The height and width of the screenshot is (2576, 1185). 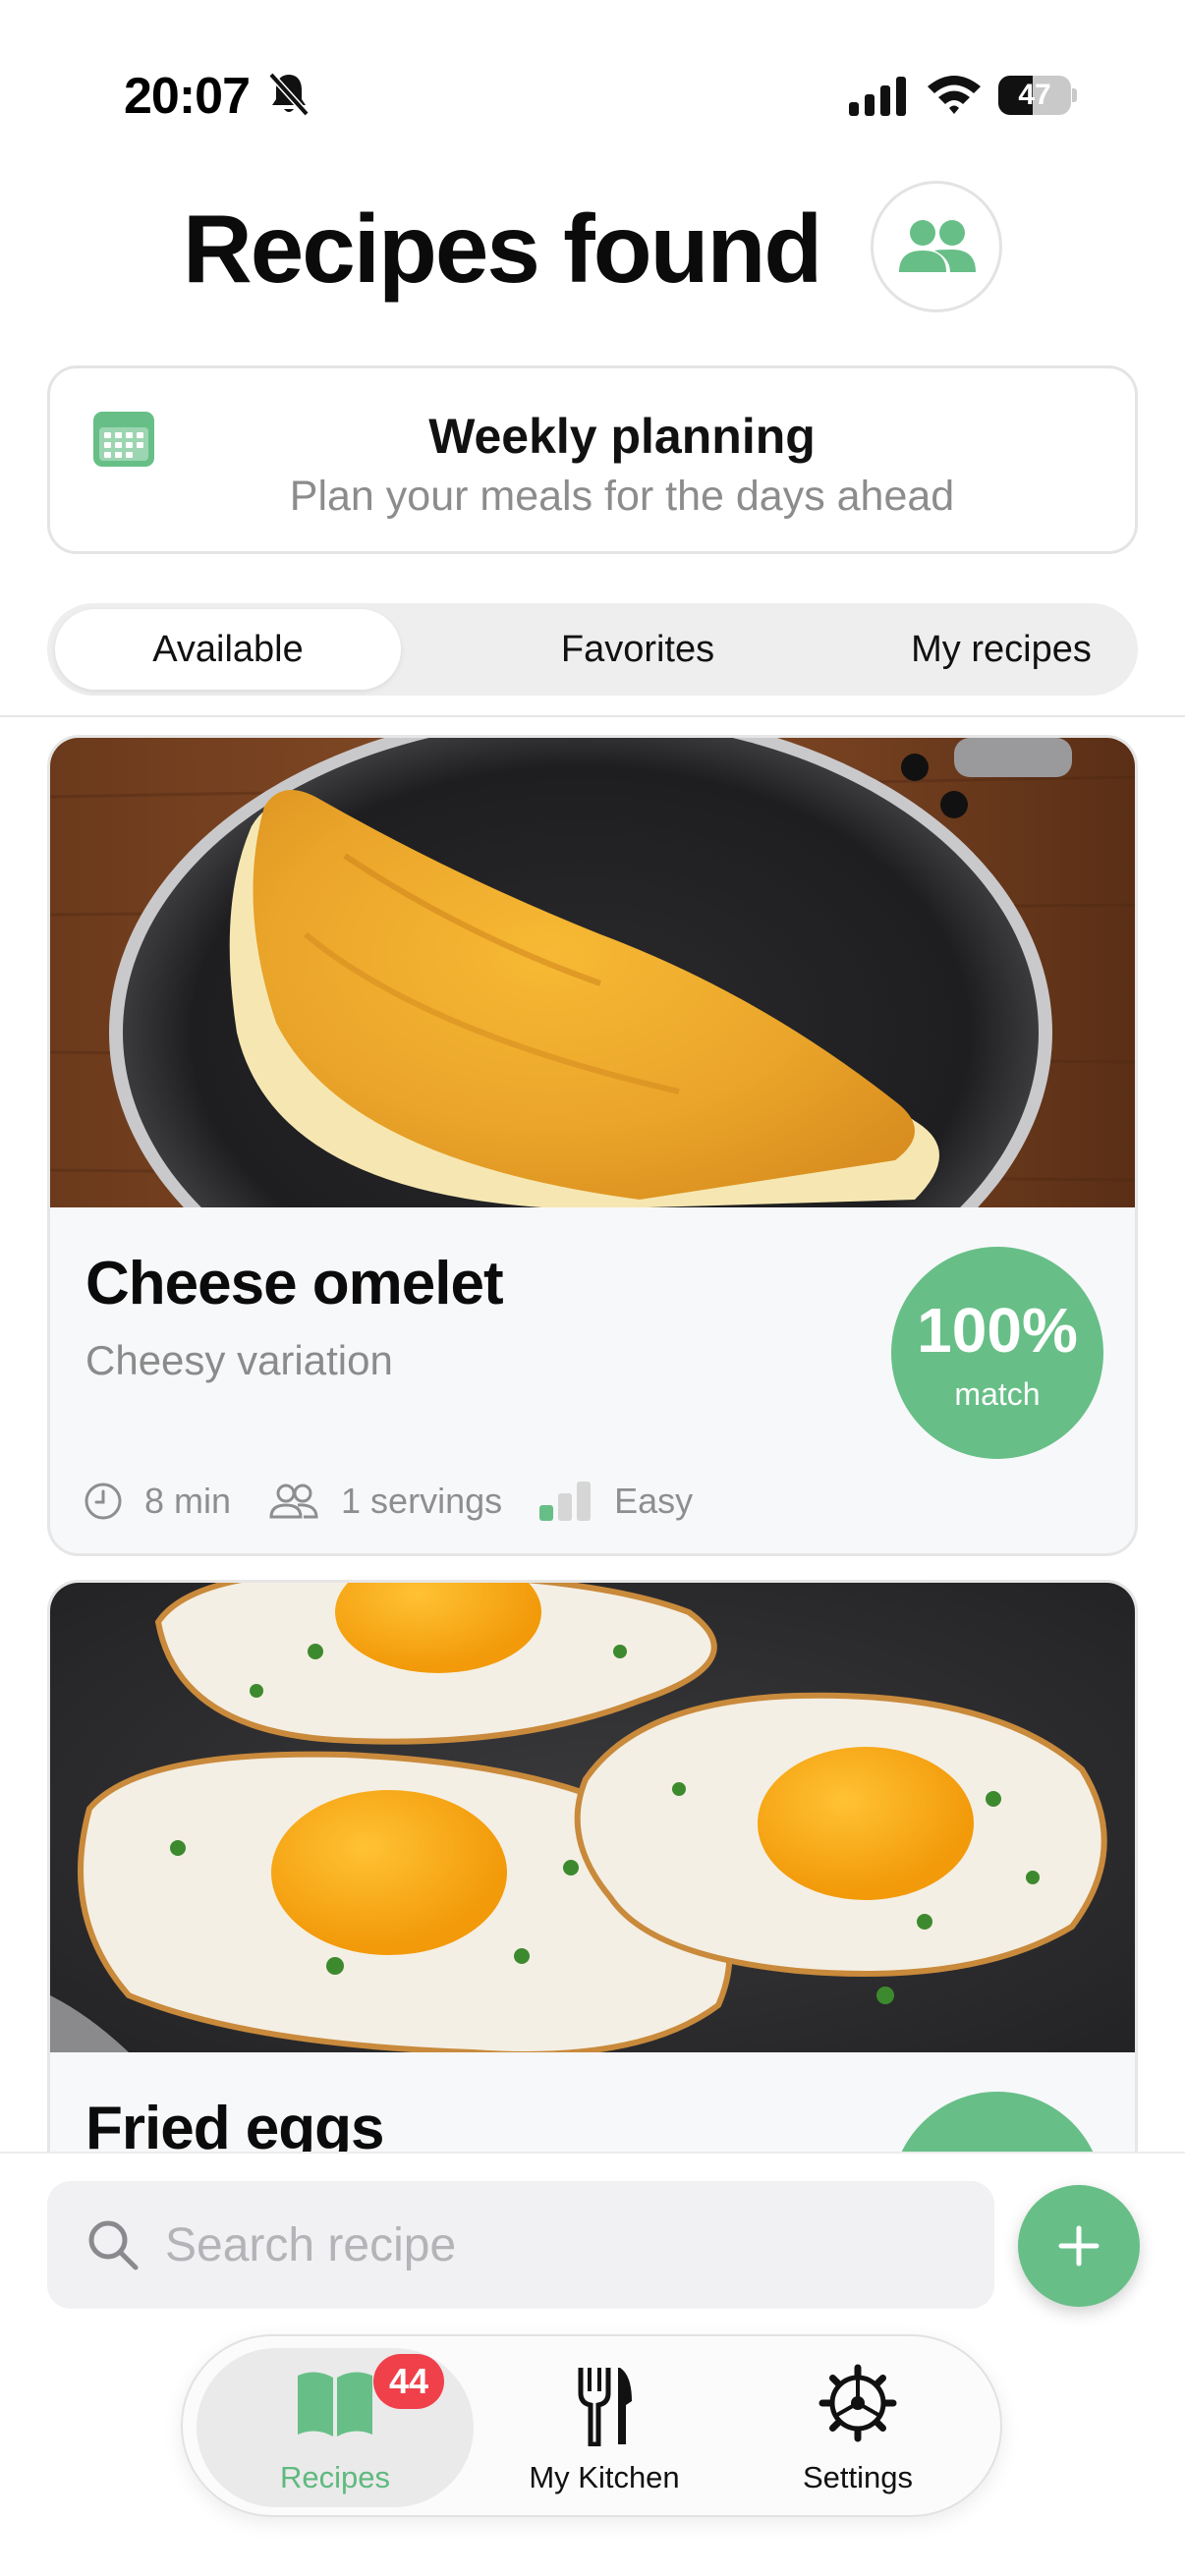 What do you see at coordinates (114, 2245) in the screenshot?
I see `search-icon` at bounding box center [114, 2245].